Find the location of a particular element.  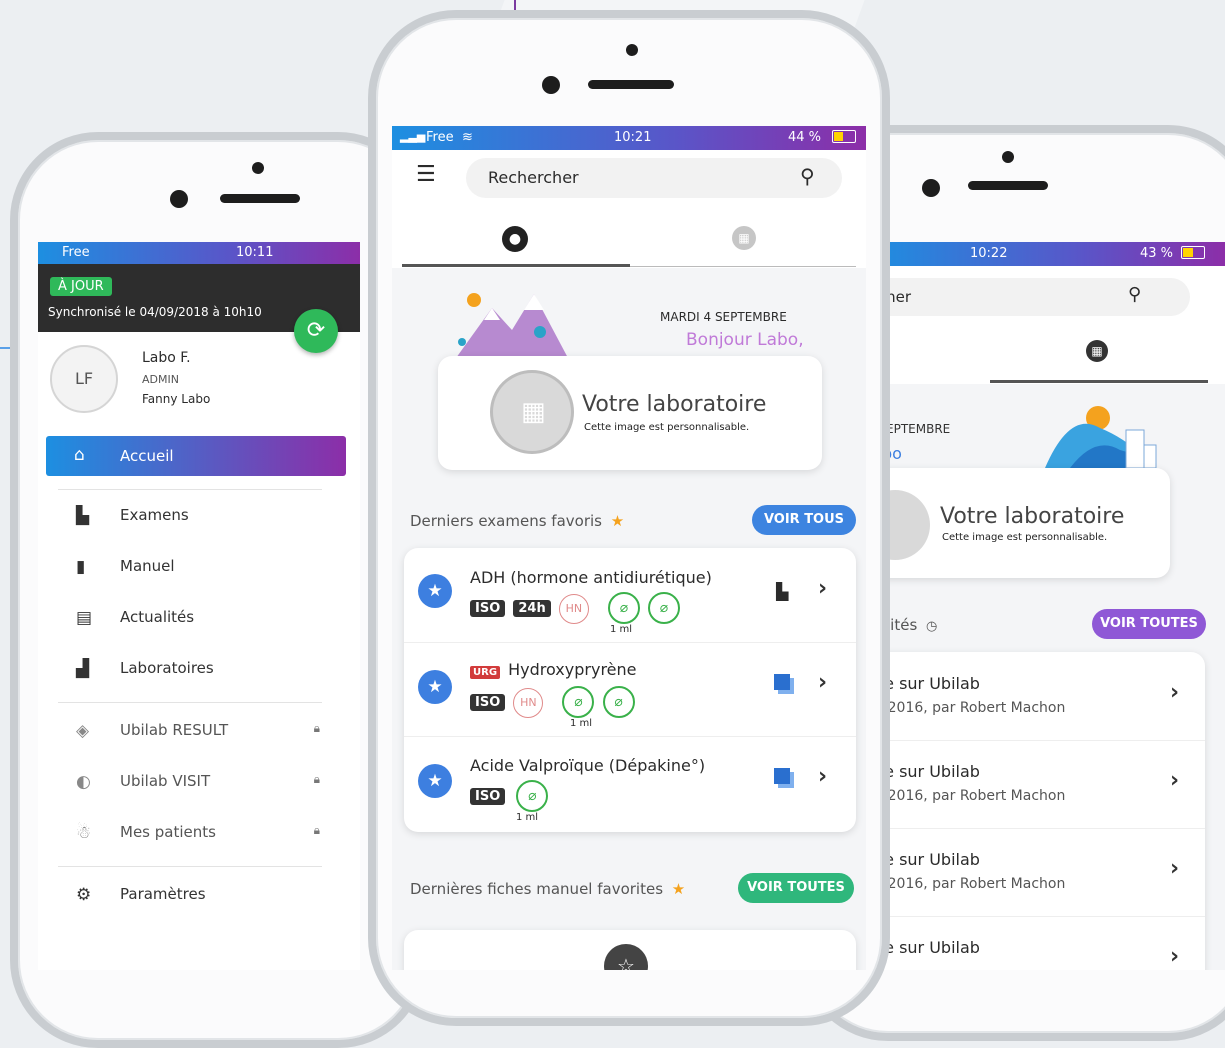

exam-tags: ISO ⌀ is located at coordinates (509, 796).